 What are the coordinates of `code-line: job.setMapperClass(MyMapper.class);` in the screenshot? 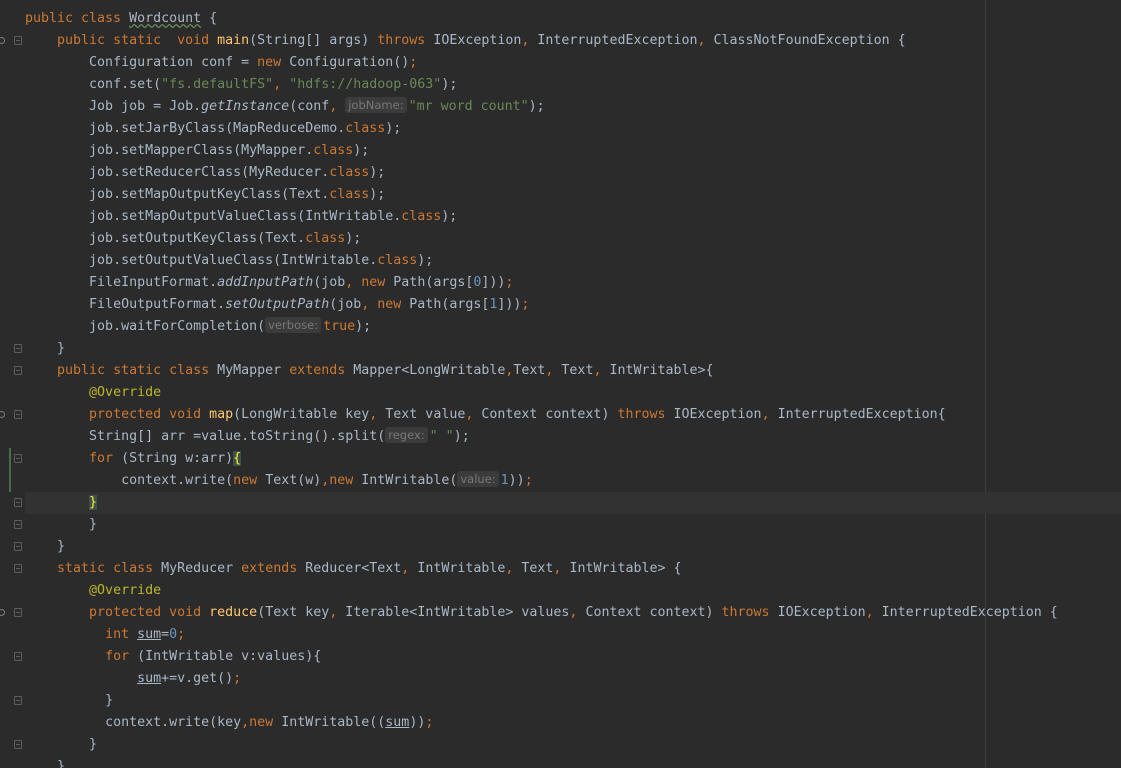 It's located at (573, 151).